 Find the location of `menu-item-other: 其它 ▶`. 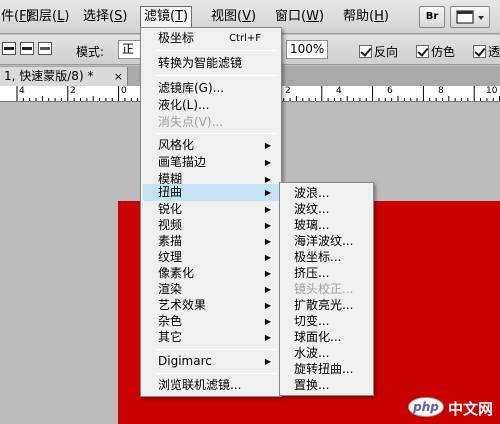

menu-item-other: 其它 ▶ is located at coordinates (211, 337).